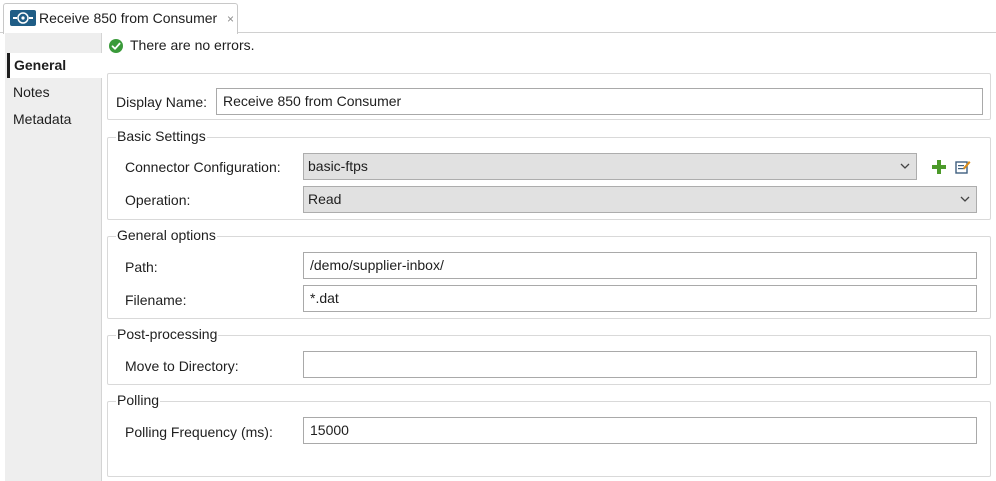 The image size is (996, 481). What do you see at coordinates (141, 267) in the screenshot?
I see `path-label: Path:` at bounding box center [141, 267].